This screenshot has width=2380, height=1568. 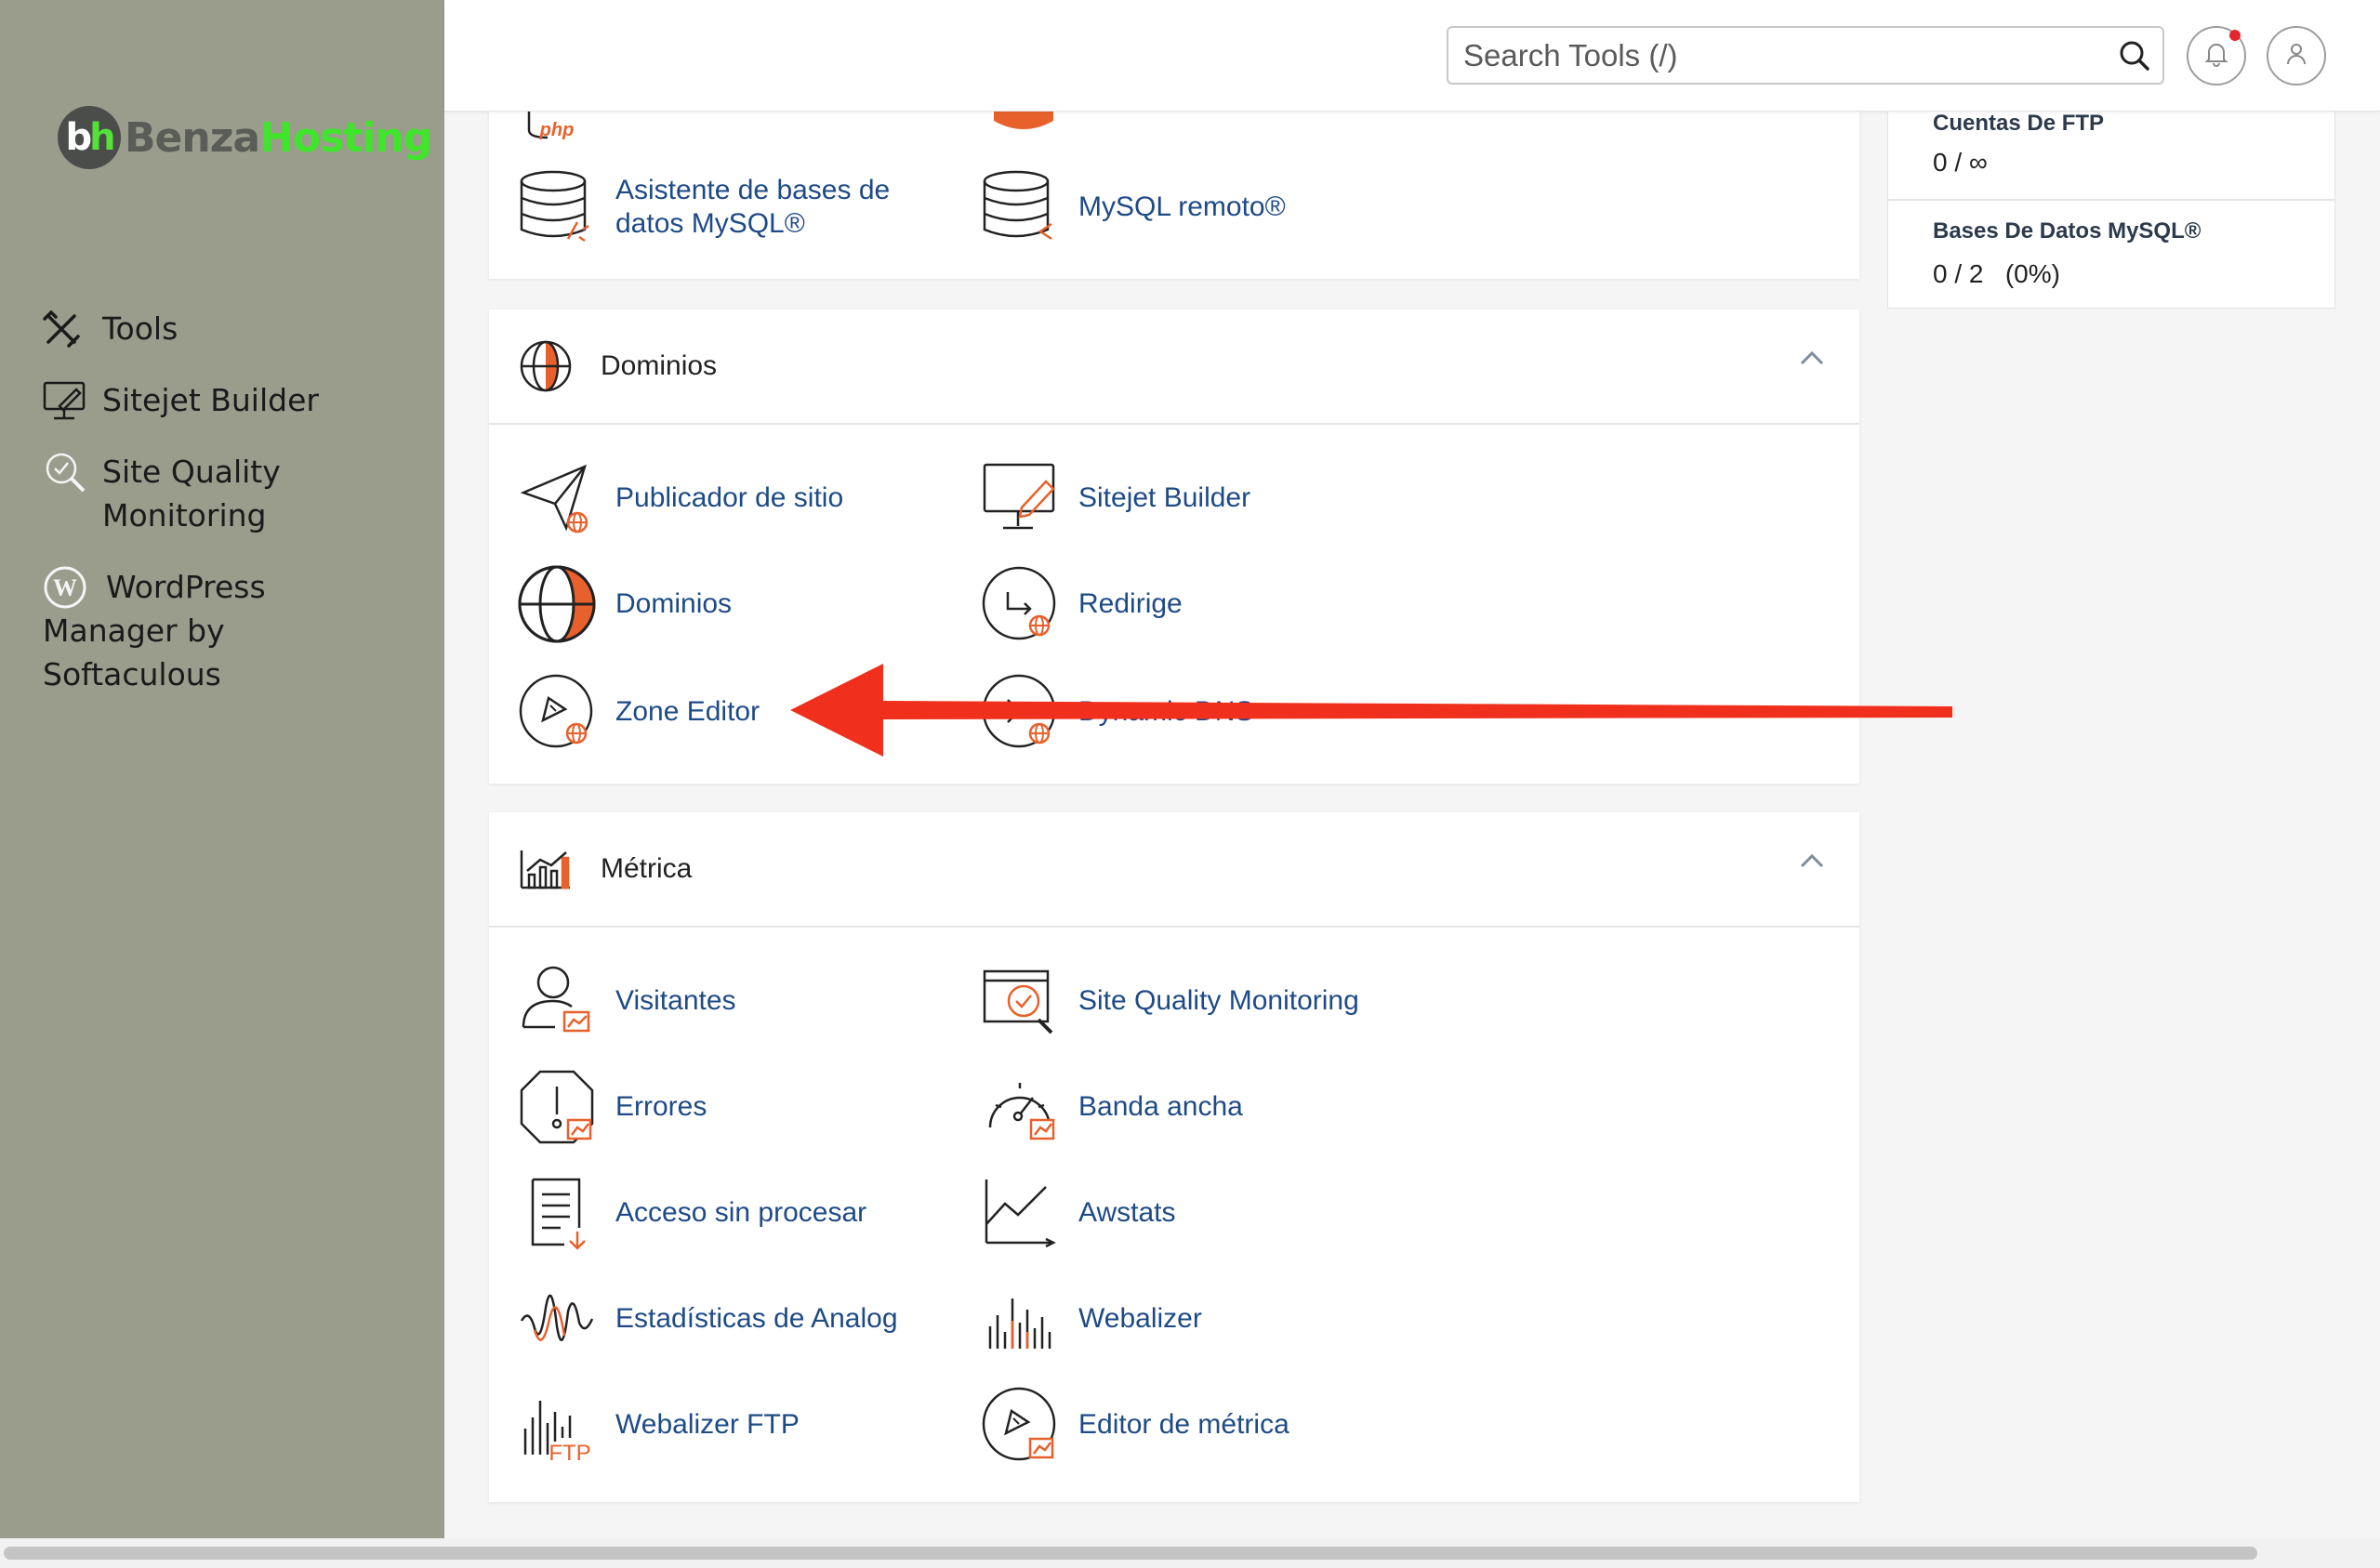 What do you see at coordinates (2235, 35) in the screenshot?
I see `notification-dot` at bounding box center [2235, 35].